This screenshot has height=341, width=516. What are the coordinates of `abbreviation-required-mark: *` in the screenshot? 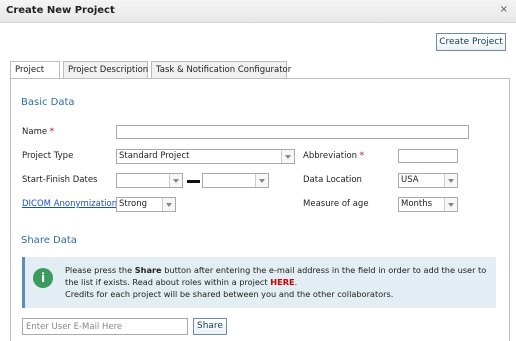 It's located at (361, 156).